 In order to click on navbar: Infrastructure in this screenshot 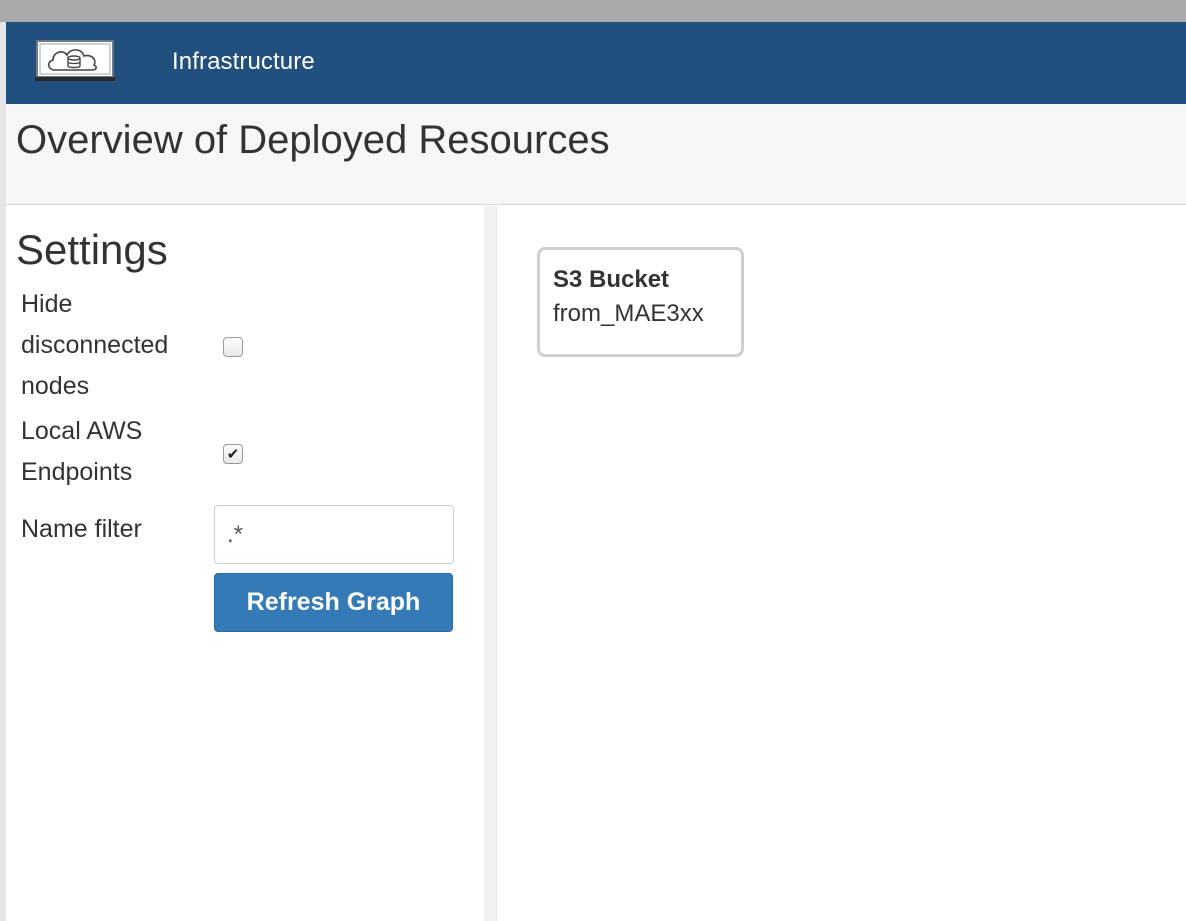, I will do `click(596, 63)`.